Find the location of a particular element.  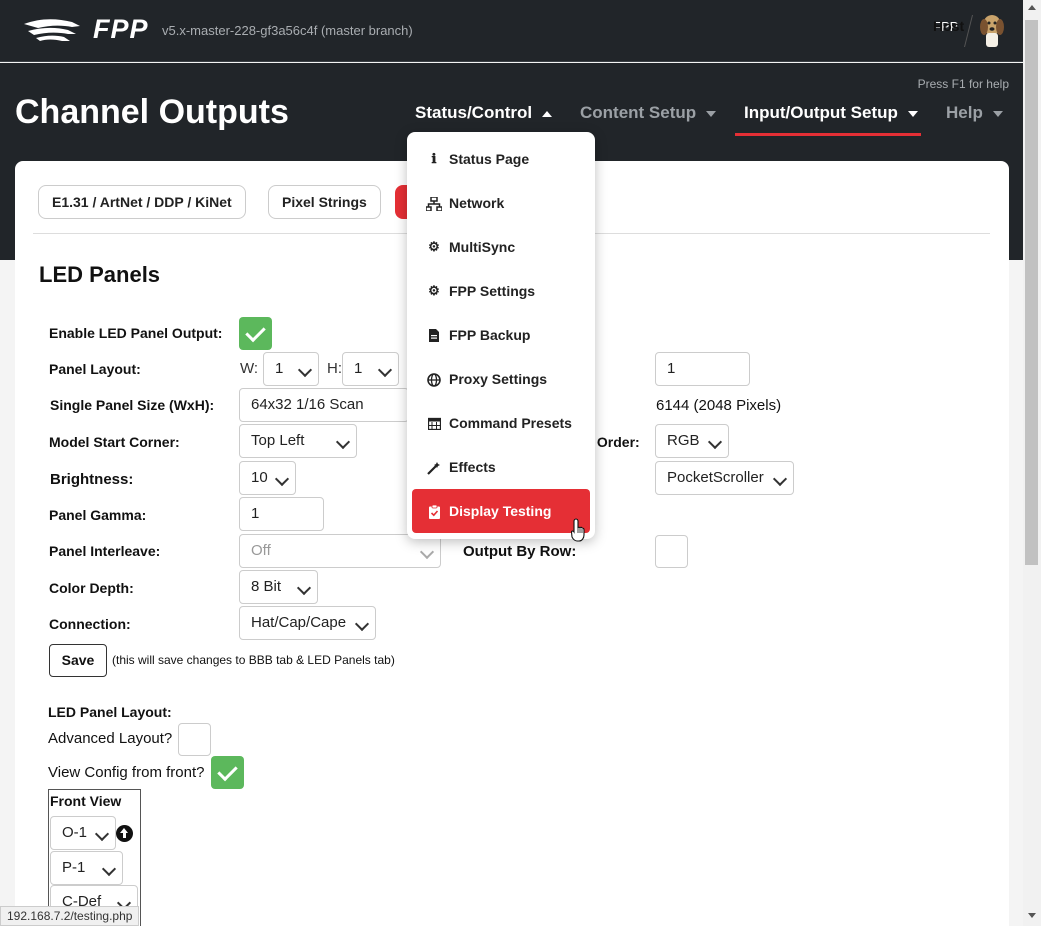

active-nav-underline is located at coordinates (828, 134).